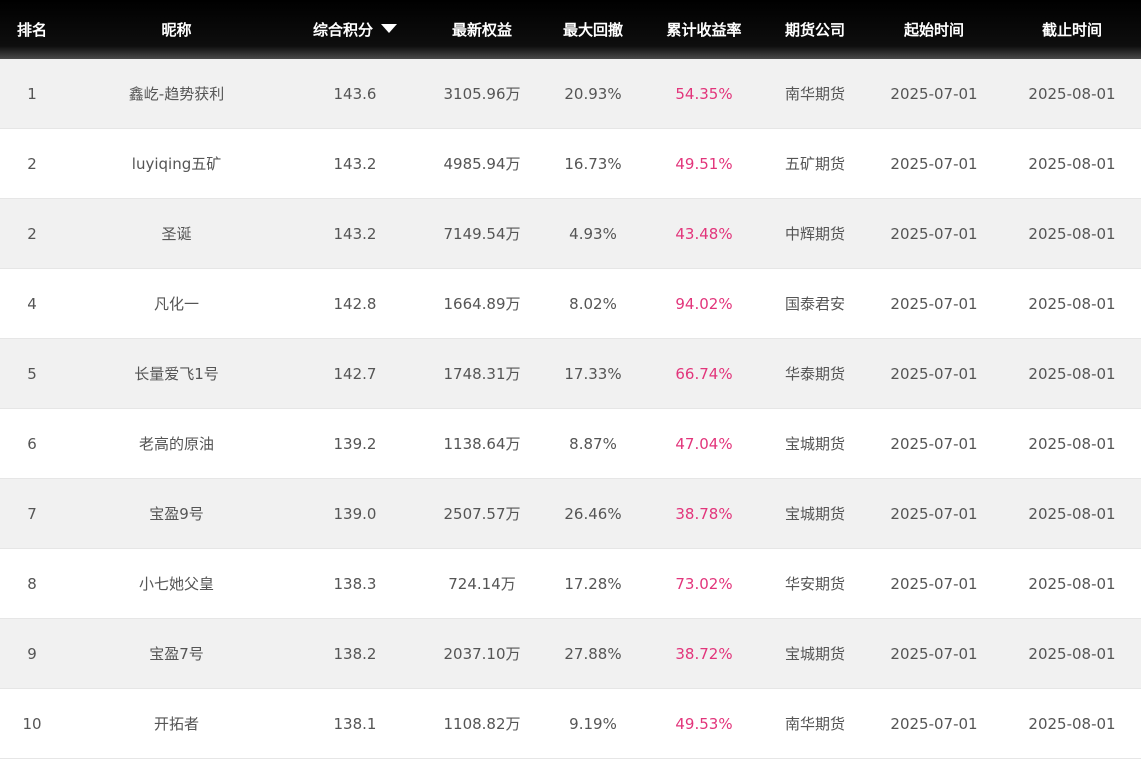 The width and height of the screenshot is (1141, 759). Describe the element at coordinates (482, 234) in the screenshot. I see `cell-equity: 7149.54万` at that location.